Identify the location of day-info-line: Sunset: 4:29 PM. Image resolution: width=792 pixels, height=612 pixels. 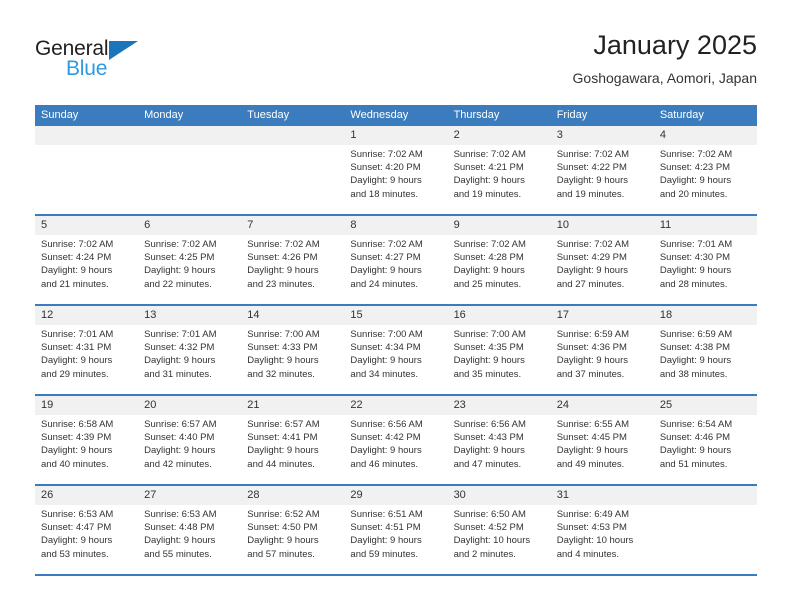
(591, 258).